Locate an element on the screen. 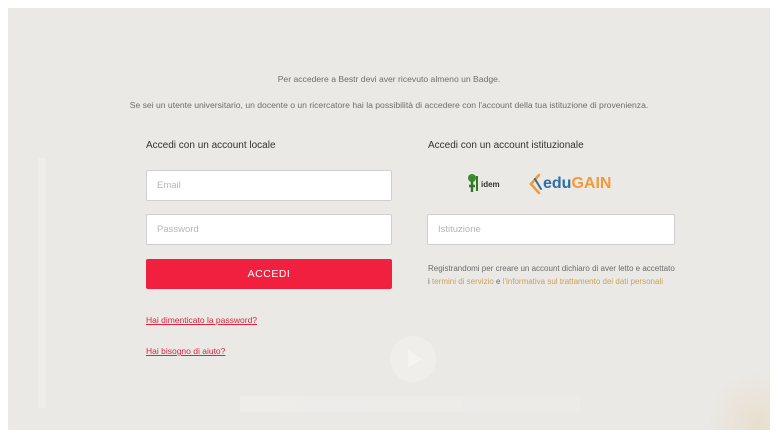 The width and height of the screenshot is (778, 434). help-link: Hai bisogno di aiuto? is located at coordinates (185, 351).